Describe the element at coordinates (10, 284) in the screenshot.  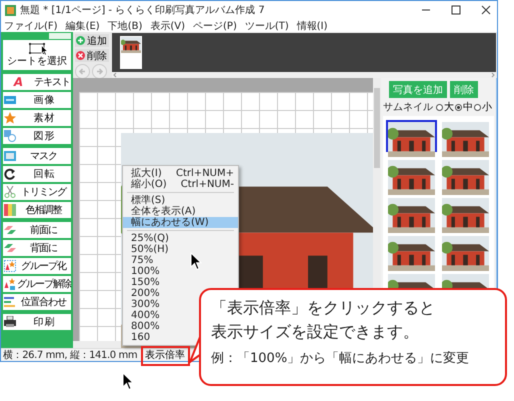
I see `ungroup-icon` at that location.